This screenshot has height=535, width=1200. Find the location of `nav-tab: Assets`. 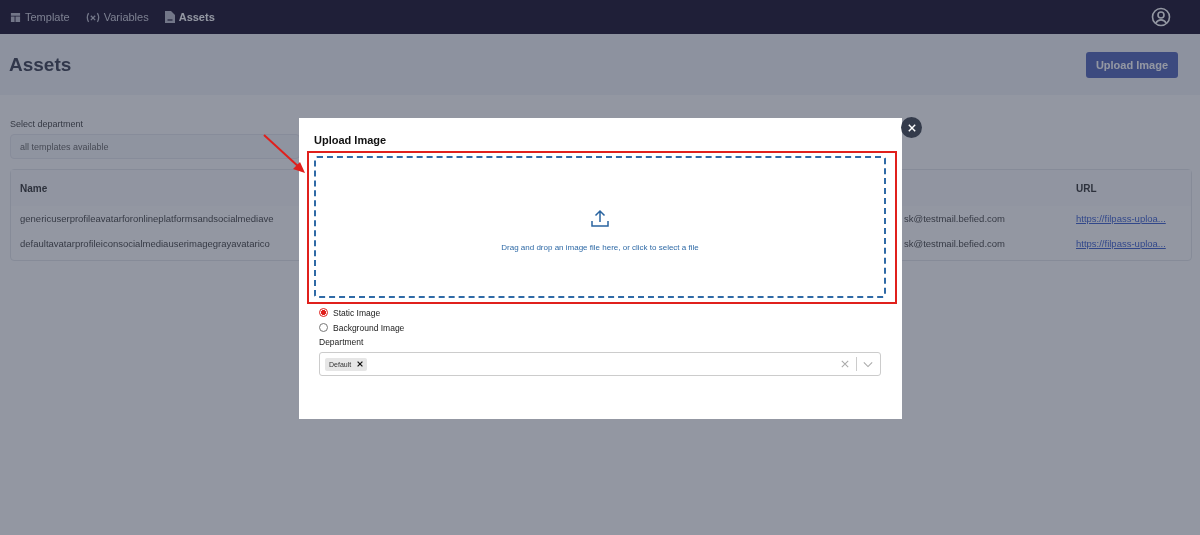

nav-tab: Assets is located at coordinates (189, 17).